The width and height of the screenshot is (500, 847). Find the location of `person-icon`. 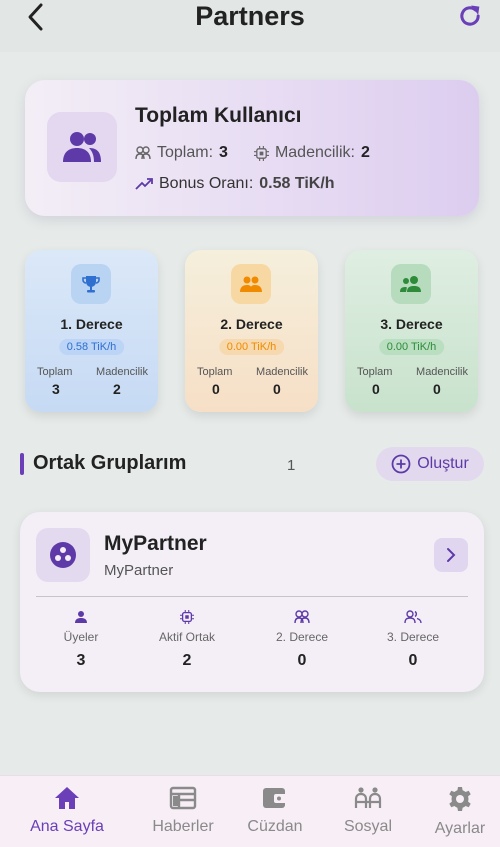

person-icon is located at coordinates (81, 617).